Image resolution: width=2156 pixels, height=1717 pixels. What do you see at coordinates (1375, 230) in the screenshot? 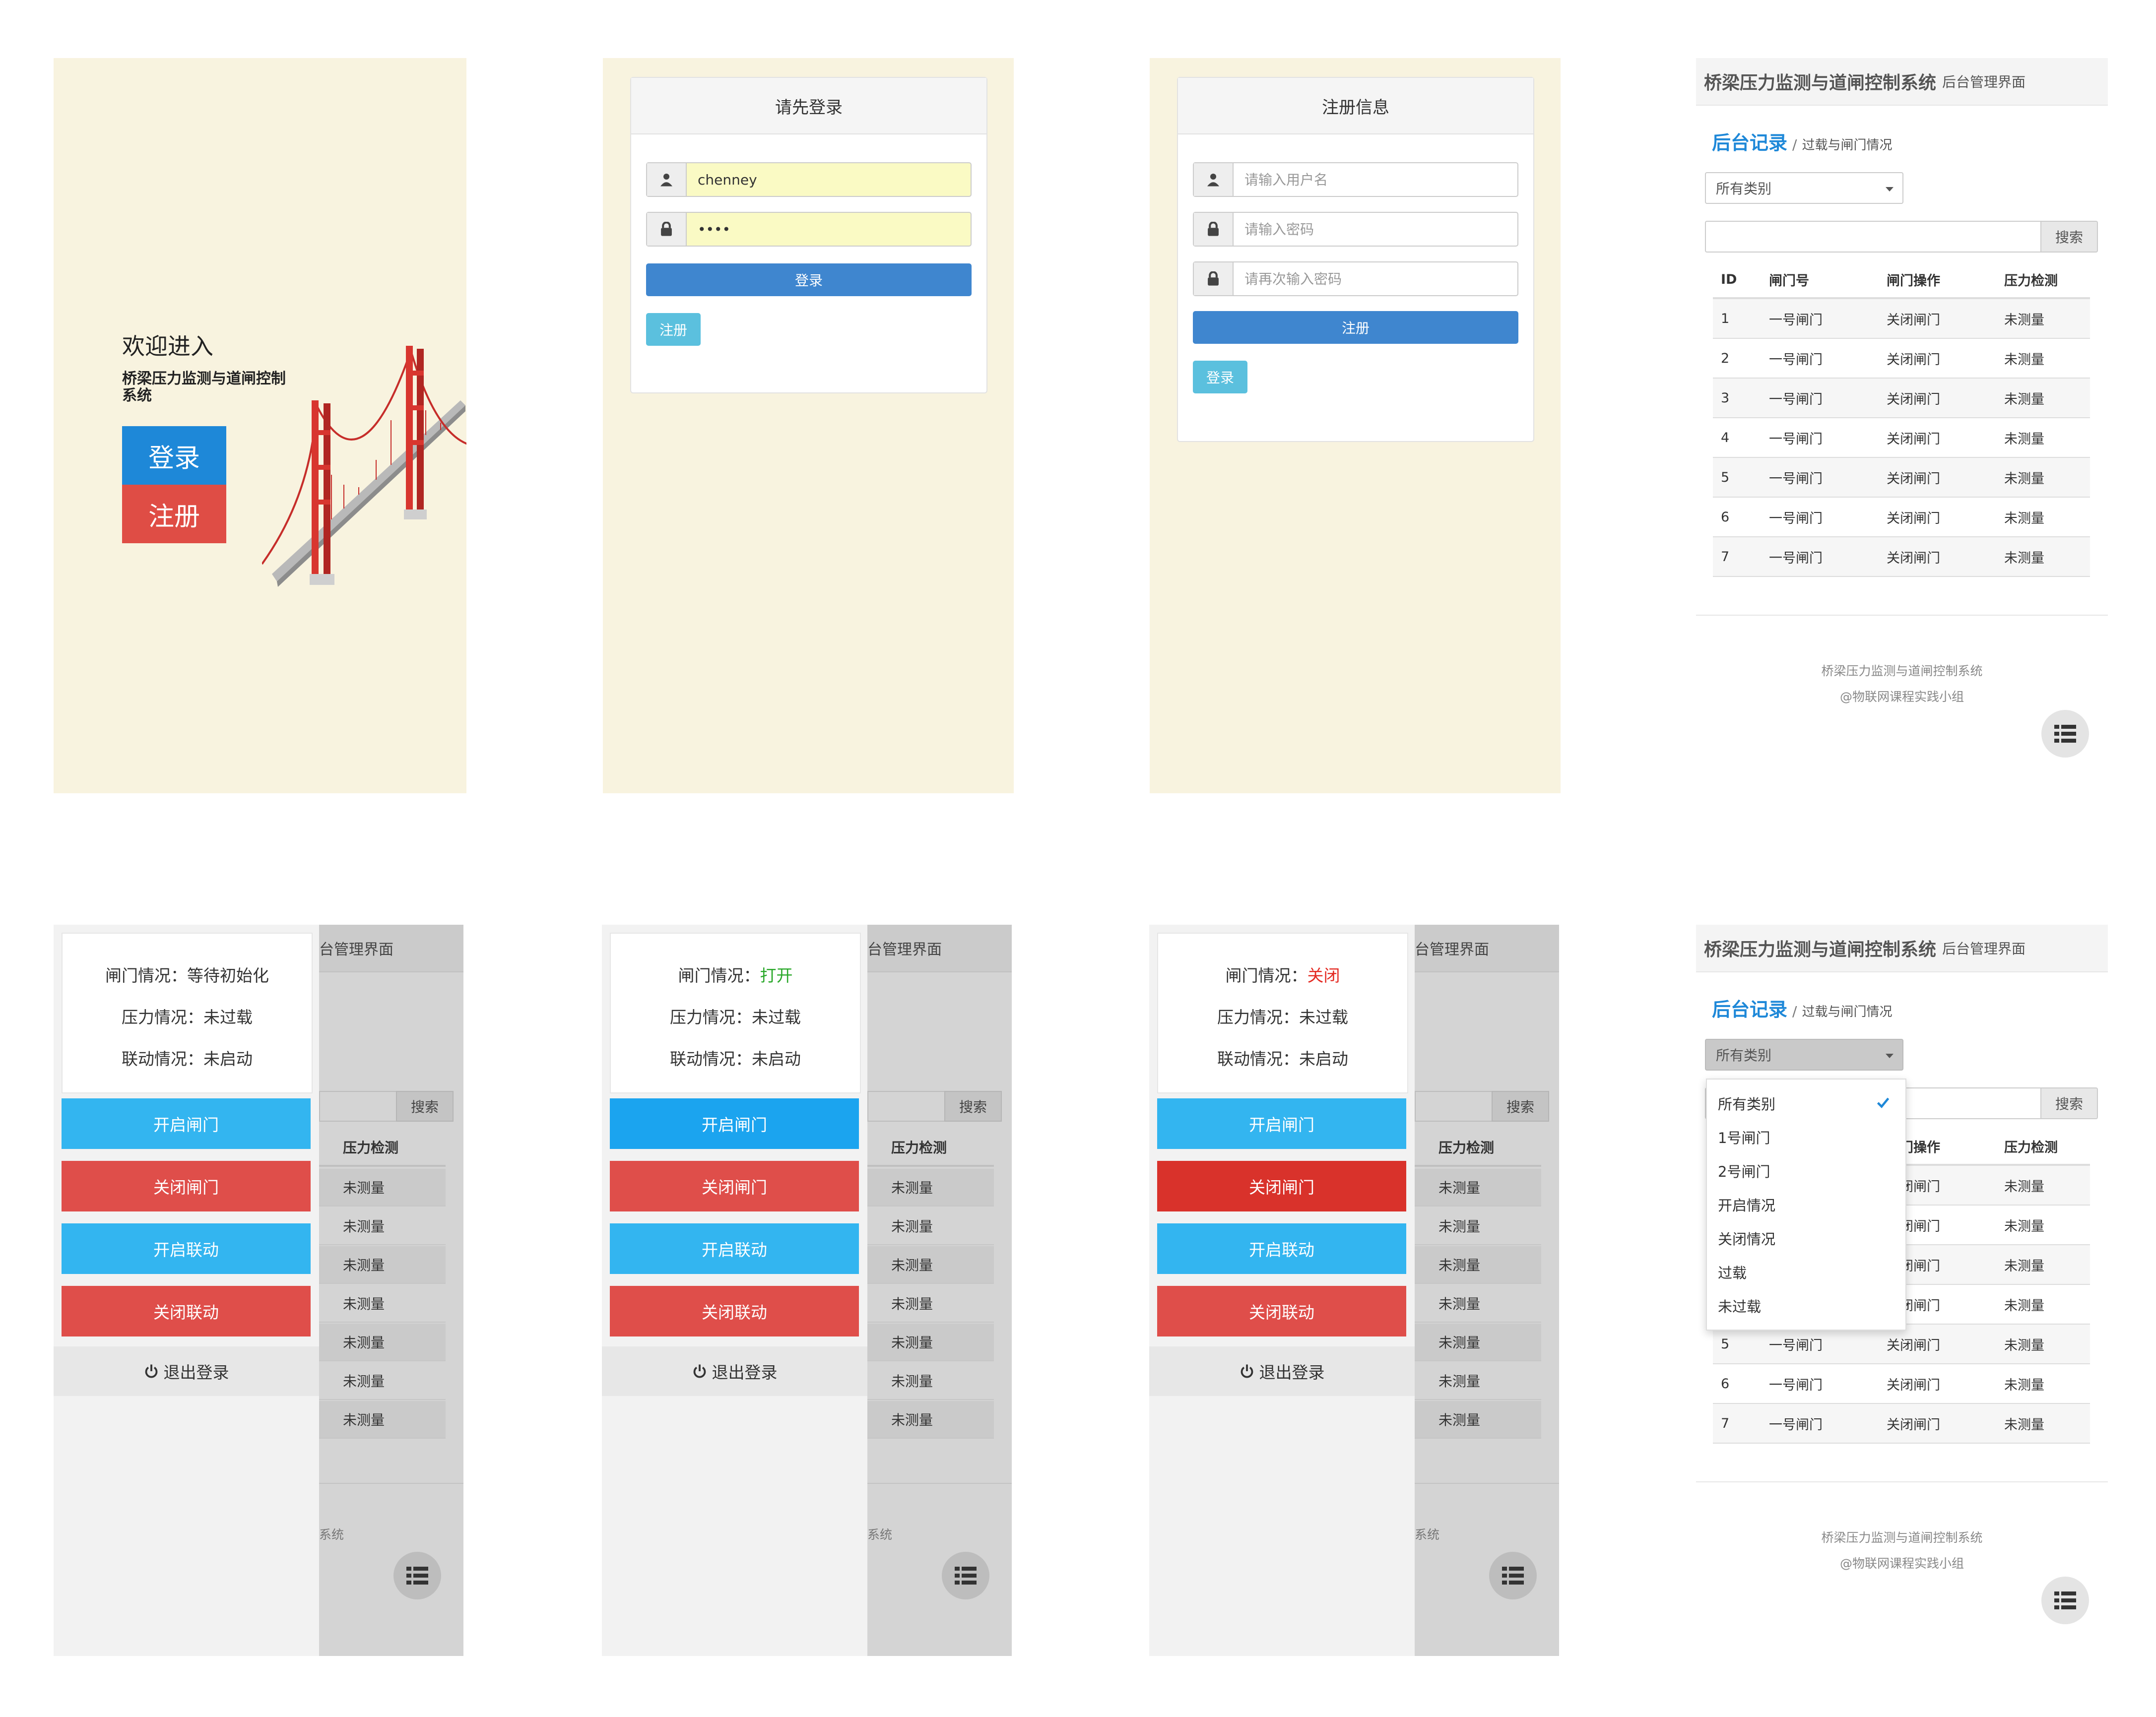
I see `reg-password-input` at bounding box center [1375, 230].